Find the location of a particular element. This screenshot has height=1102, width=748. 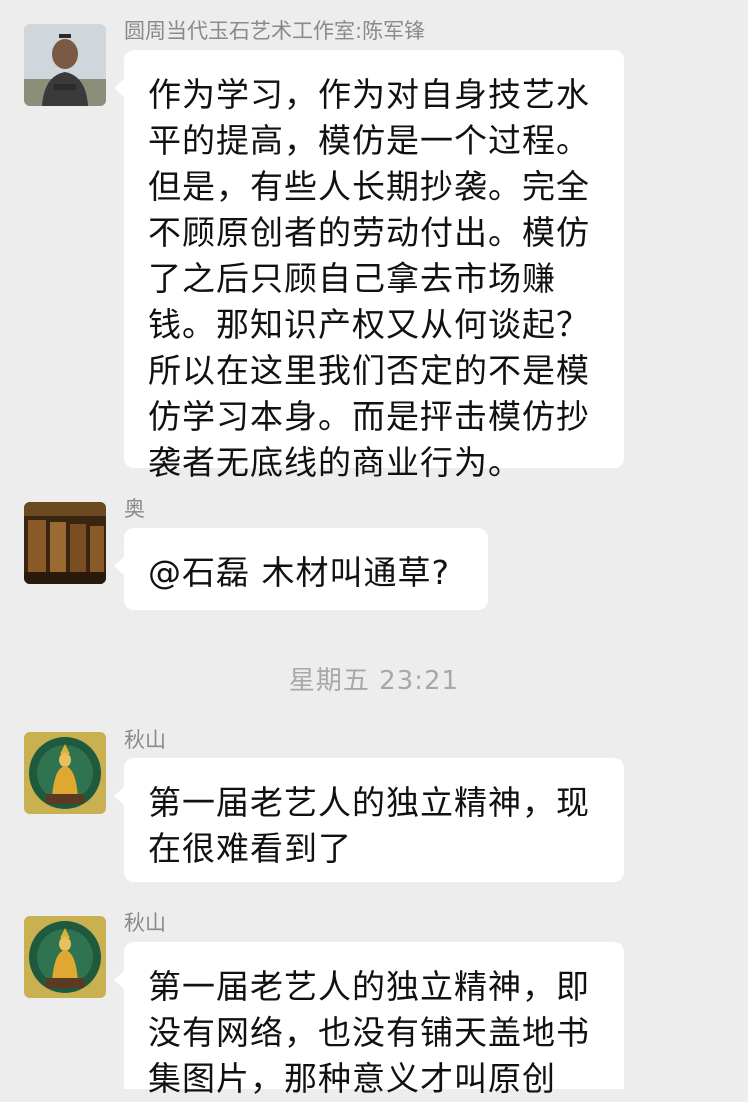

time-divider: 星期五 23:21 is located at coordinates (374, 681).